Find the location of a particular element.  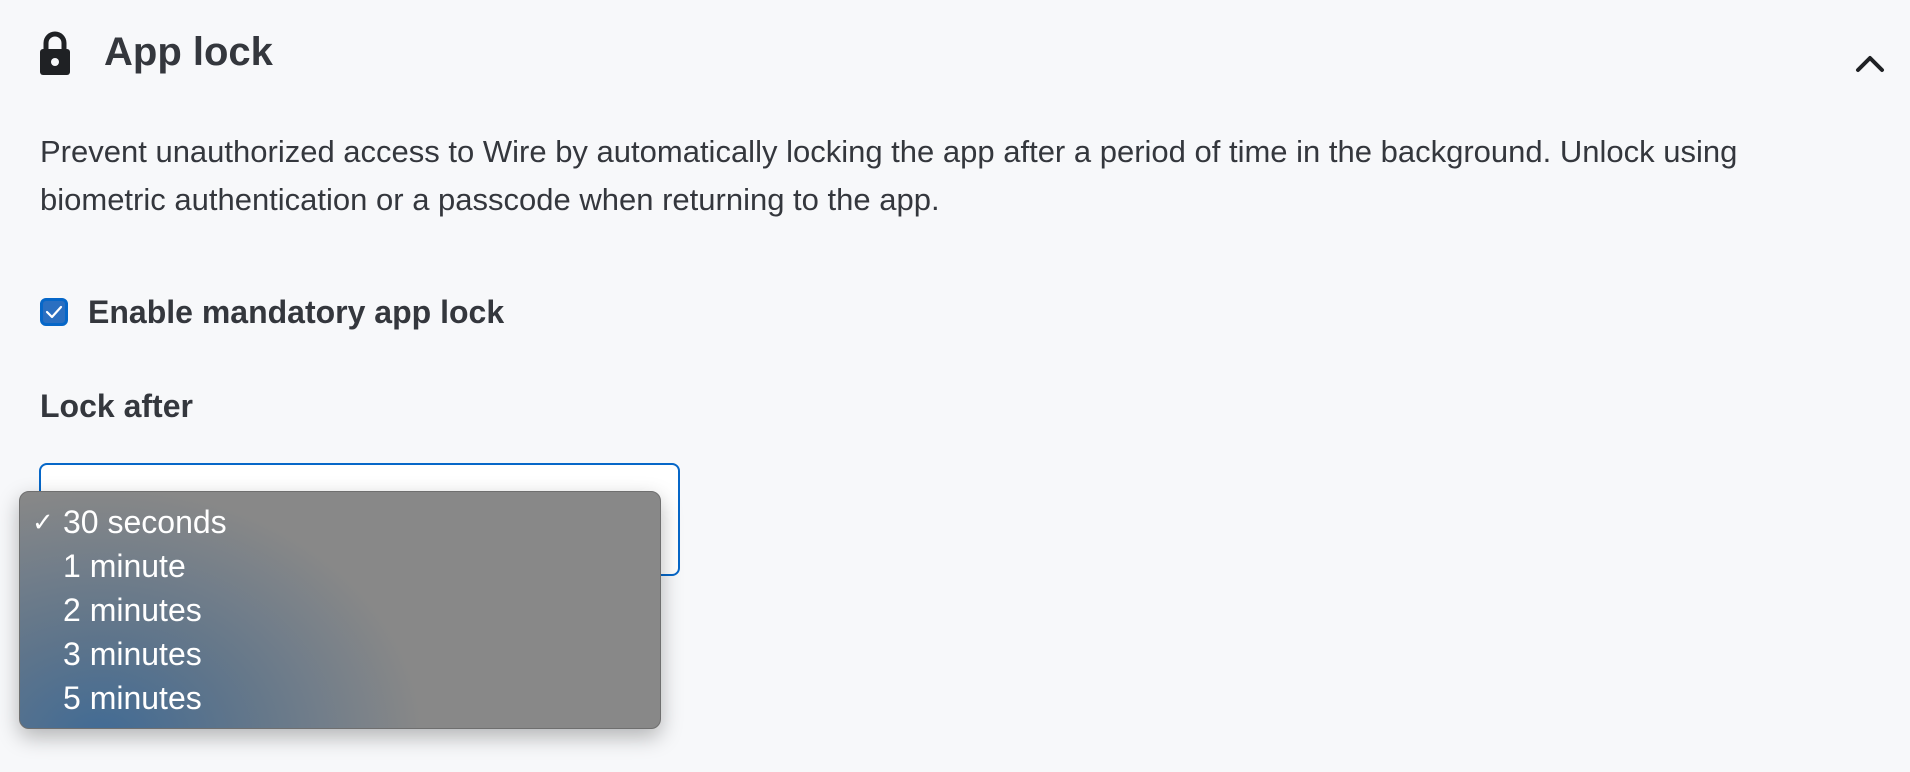

mandatory-app-lock-checkbox is located at coordinates (54, 312).